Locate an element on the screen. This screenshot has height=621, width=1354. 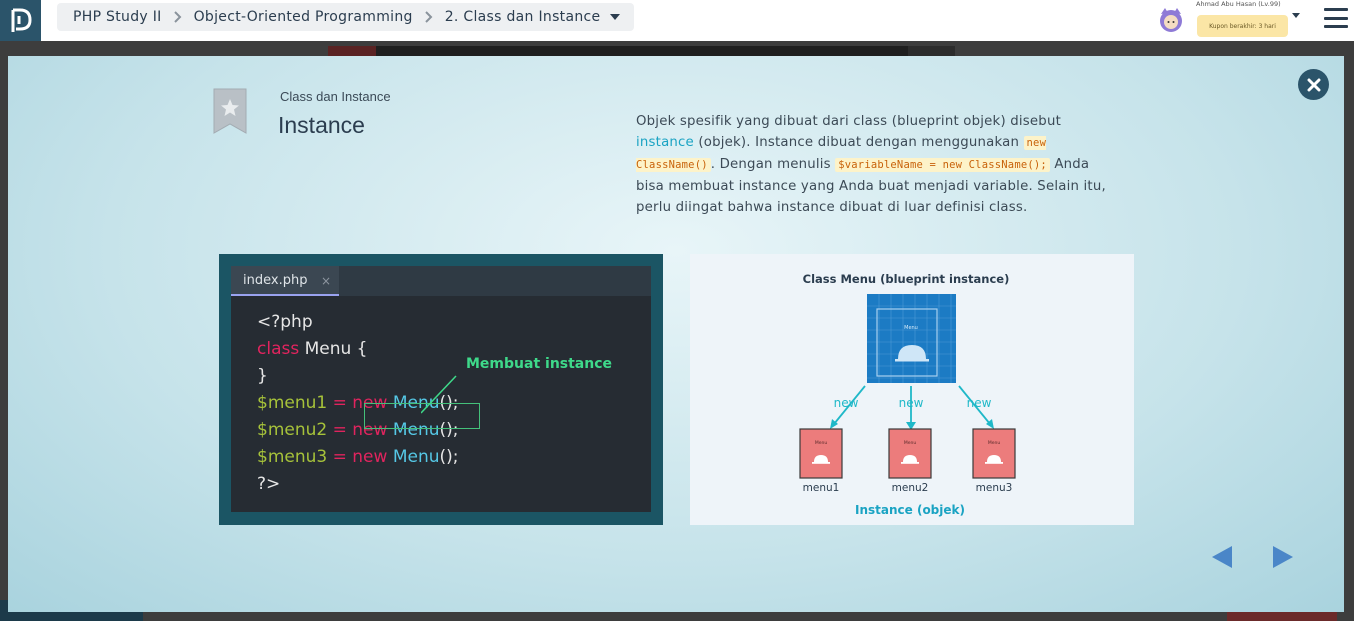
file-tab-label: index.php is located at coordinates (275, 280).